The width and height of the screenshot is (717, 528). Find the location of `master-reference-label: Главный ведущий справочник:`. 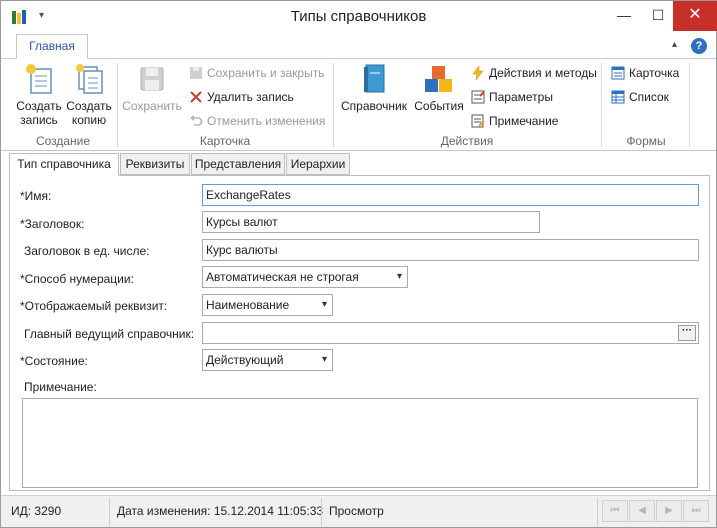

master-reference-label: Главный ведущий справочник: is located at coordinates (109, 334).